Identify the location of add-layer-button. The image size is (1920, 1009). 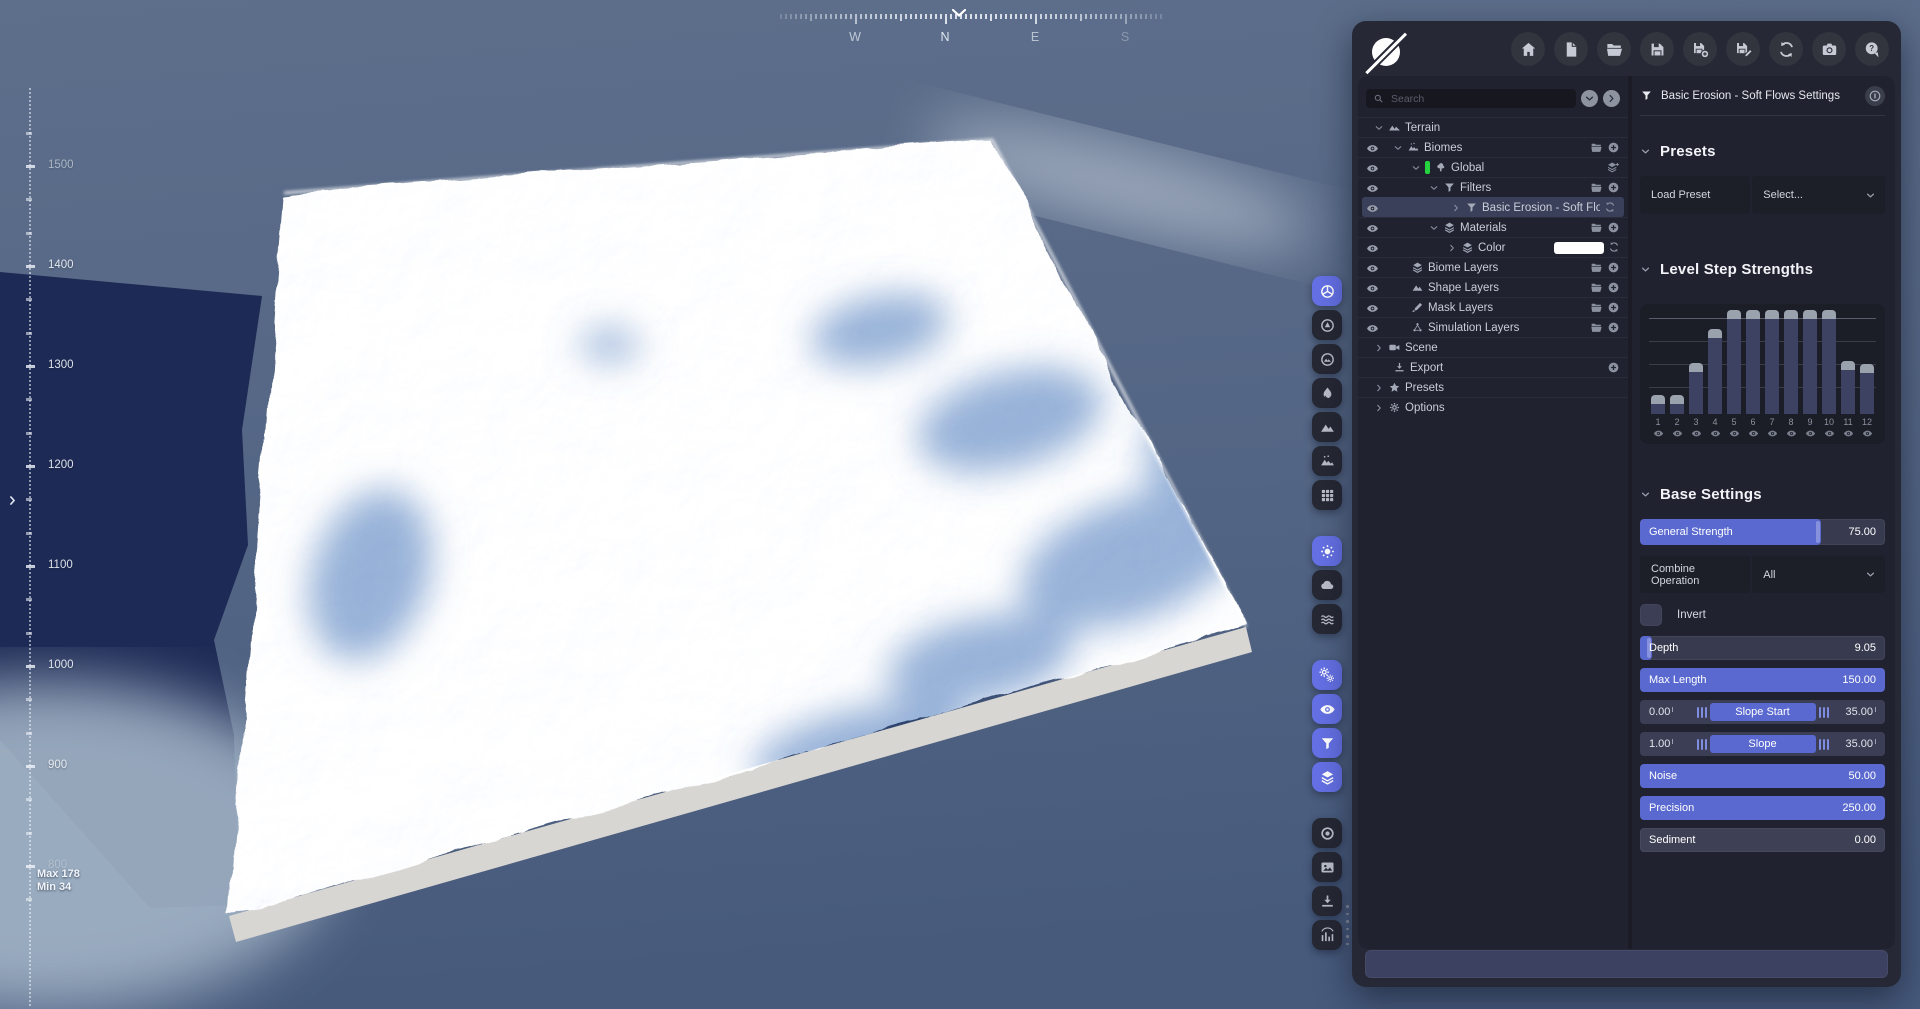
(1613, 168).